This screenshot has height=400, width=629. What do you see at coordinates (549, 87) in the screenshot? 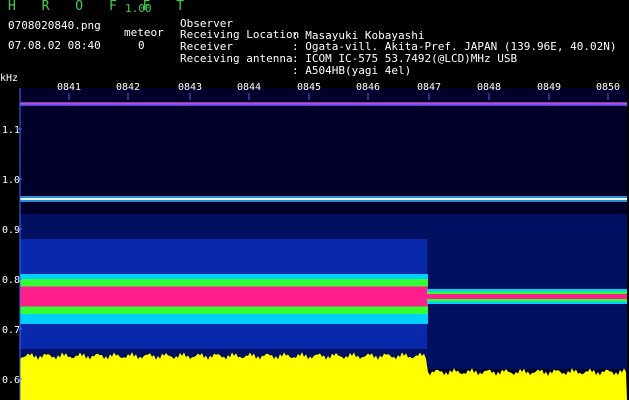
I see `x-tick-label: 0849` at bounding box center [549, 87].